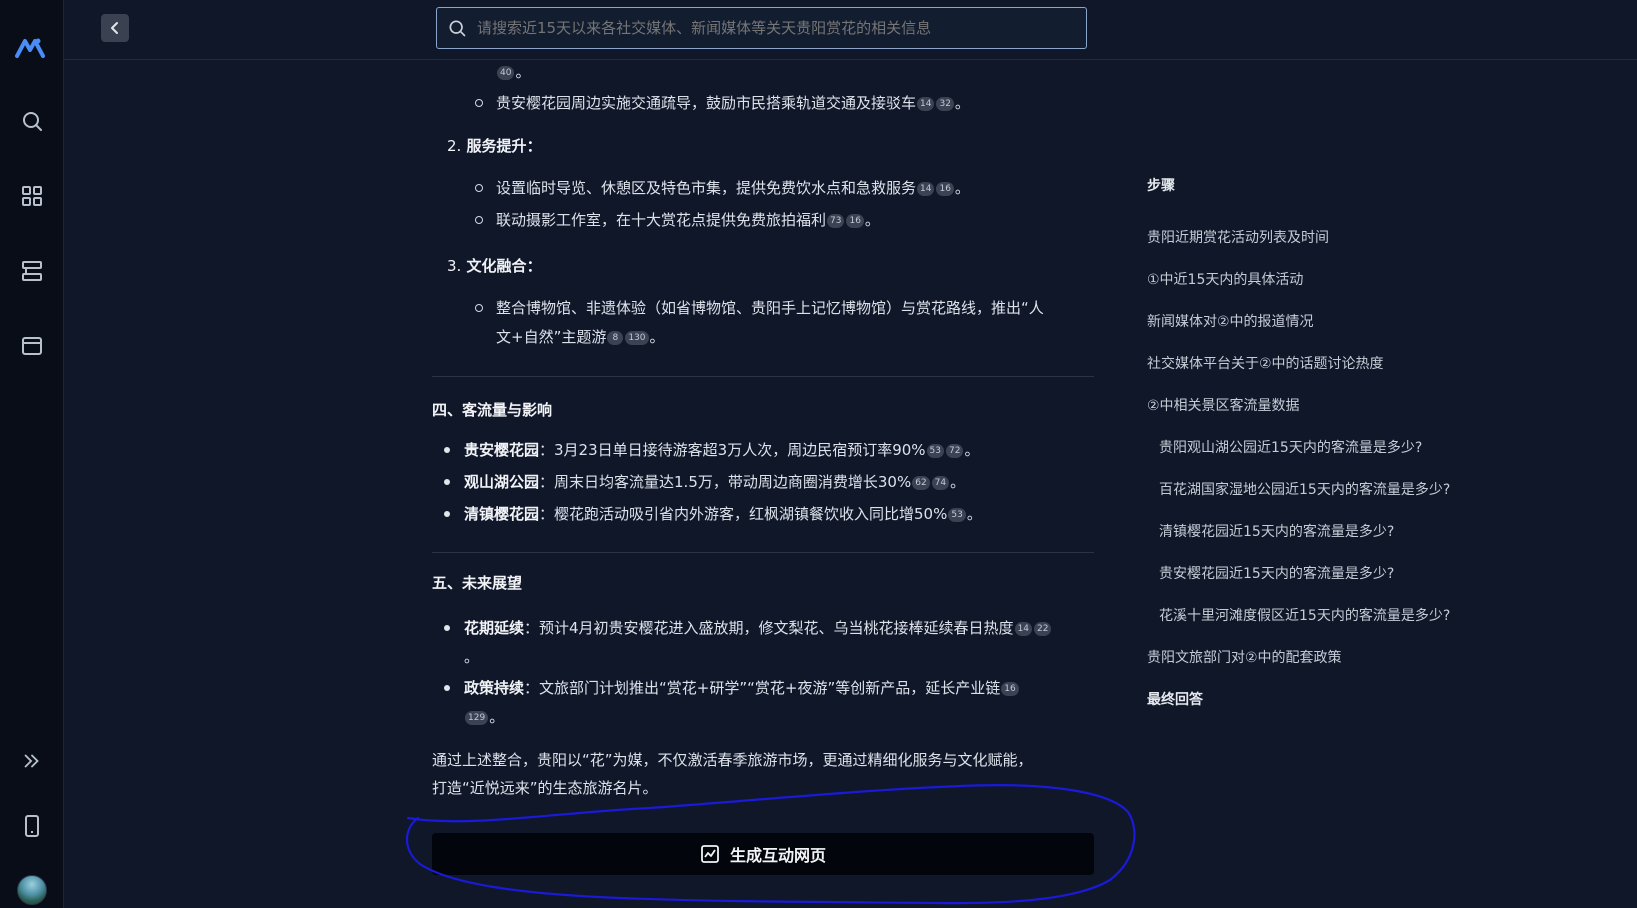  Describe the element at coordinates (32, 48) in the screenshot. I see `logo-icon` at that location.